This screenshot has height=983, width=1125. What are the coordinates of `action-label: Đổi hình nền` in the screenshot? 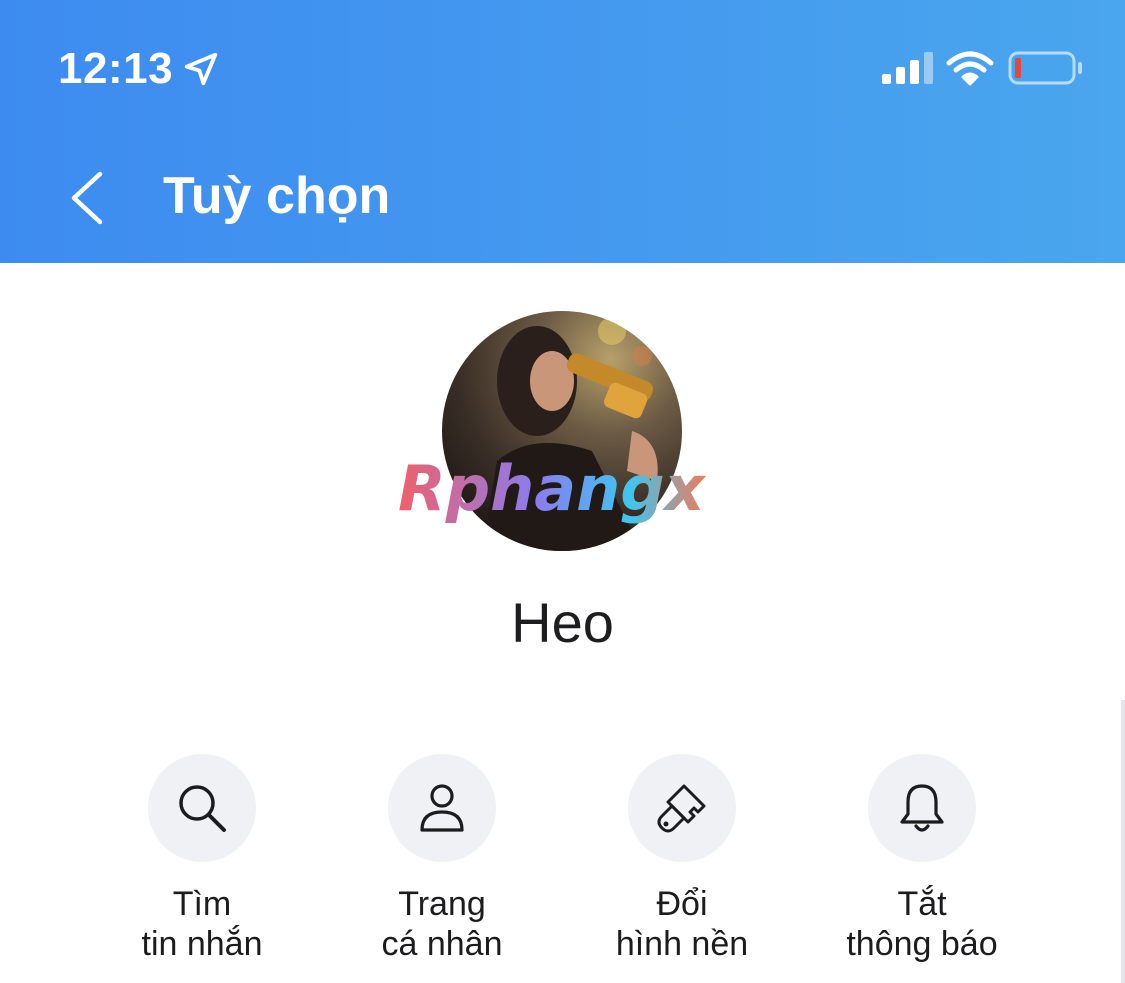 It's located at (682, 924).